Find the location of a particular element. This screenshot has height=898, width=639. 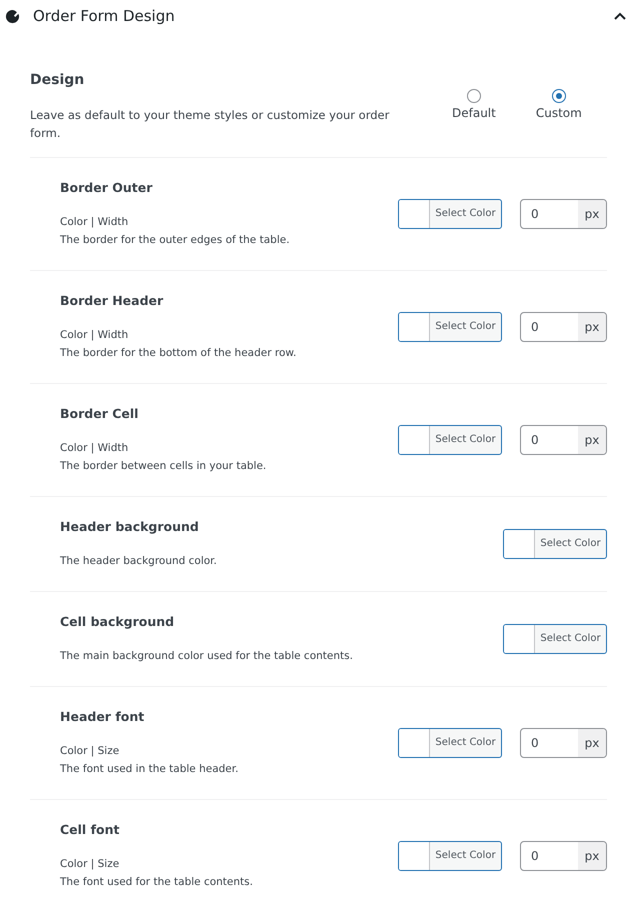

logo-icon is located at coordinates (12, 16).